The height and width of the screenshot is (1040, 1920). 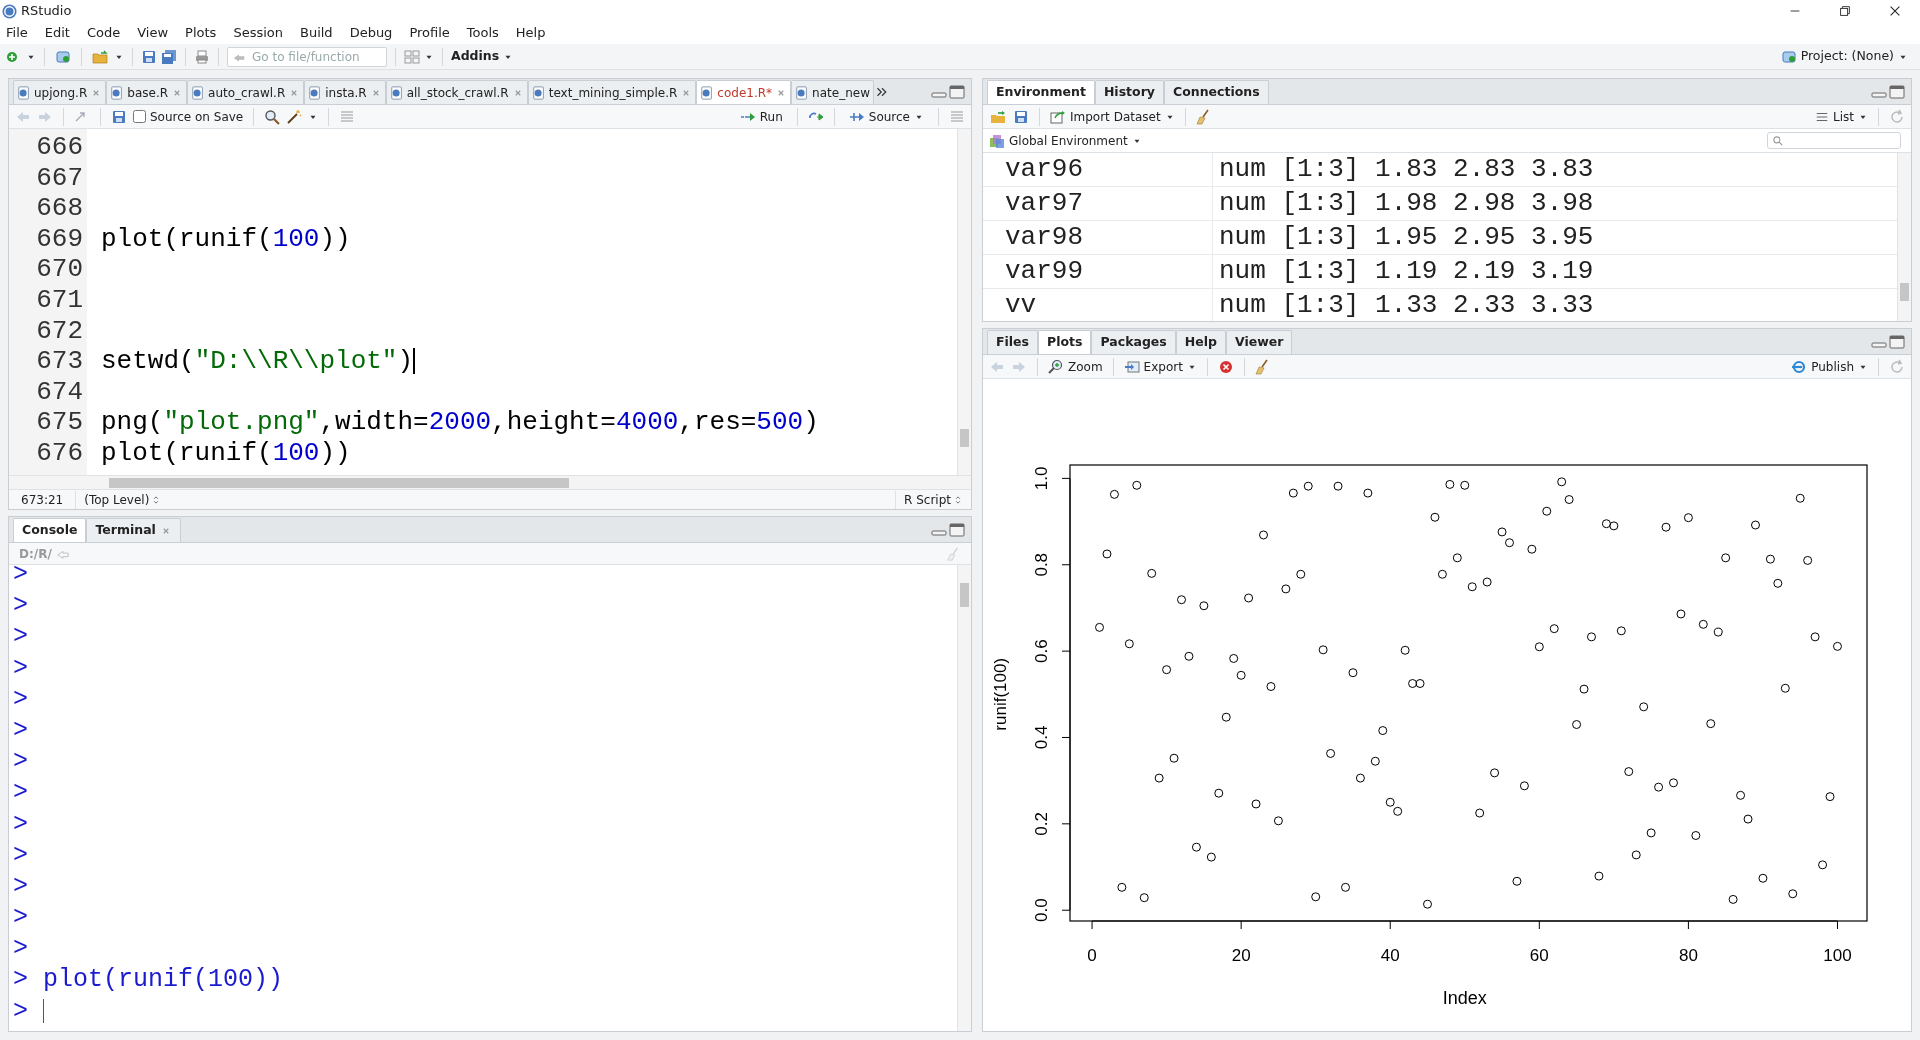 I want to click on menu-item: Profile, so click(x=429, y=33).